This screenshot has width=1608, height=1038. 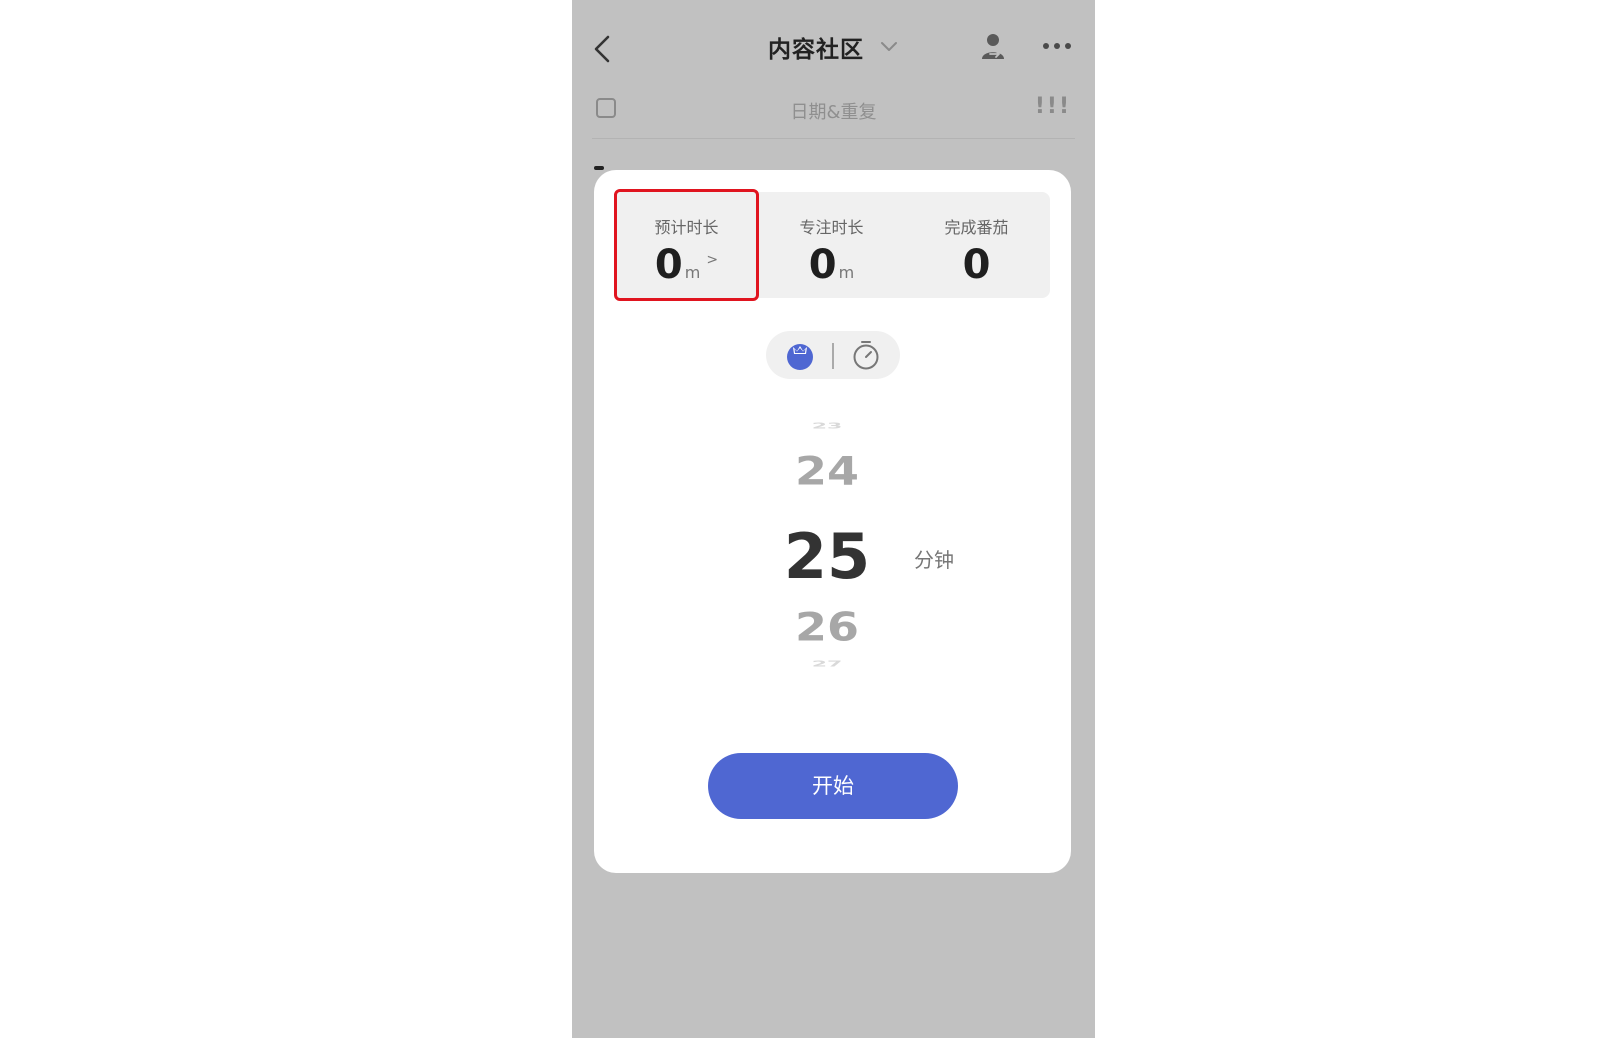 I want to click on page-title: 内容社区, so click(x=815, y=50).